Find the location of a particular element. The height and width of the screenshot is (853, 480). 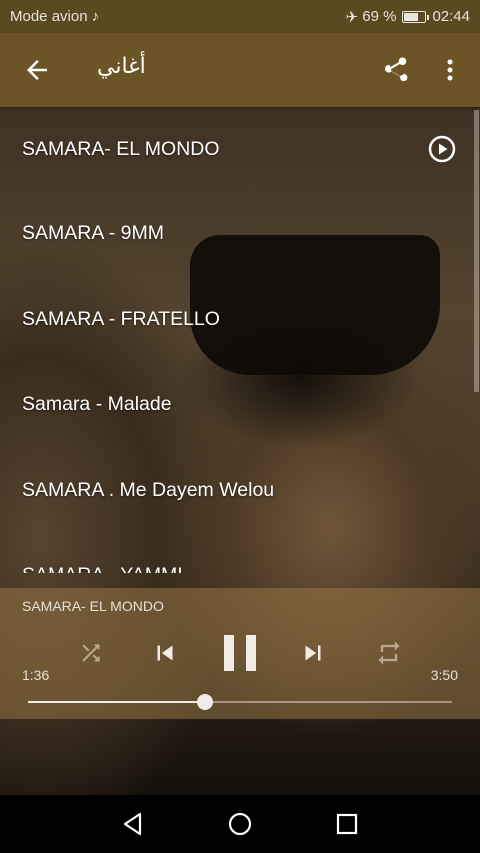

airplane-icon: ✈ is located at coordinates (352, 17).